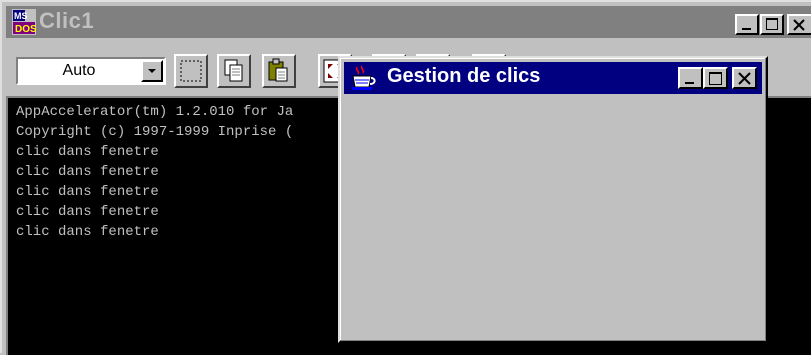 The width and height of the screenshot is (811, 355). I want to click on paste-icon, so click(278, 70).